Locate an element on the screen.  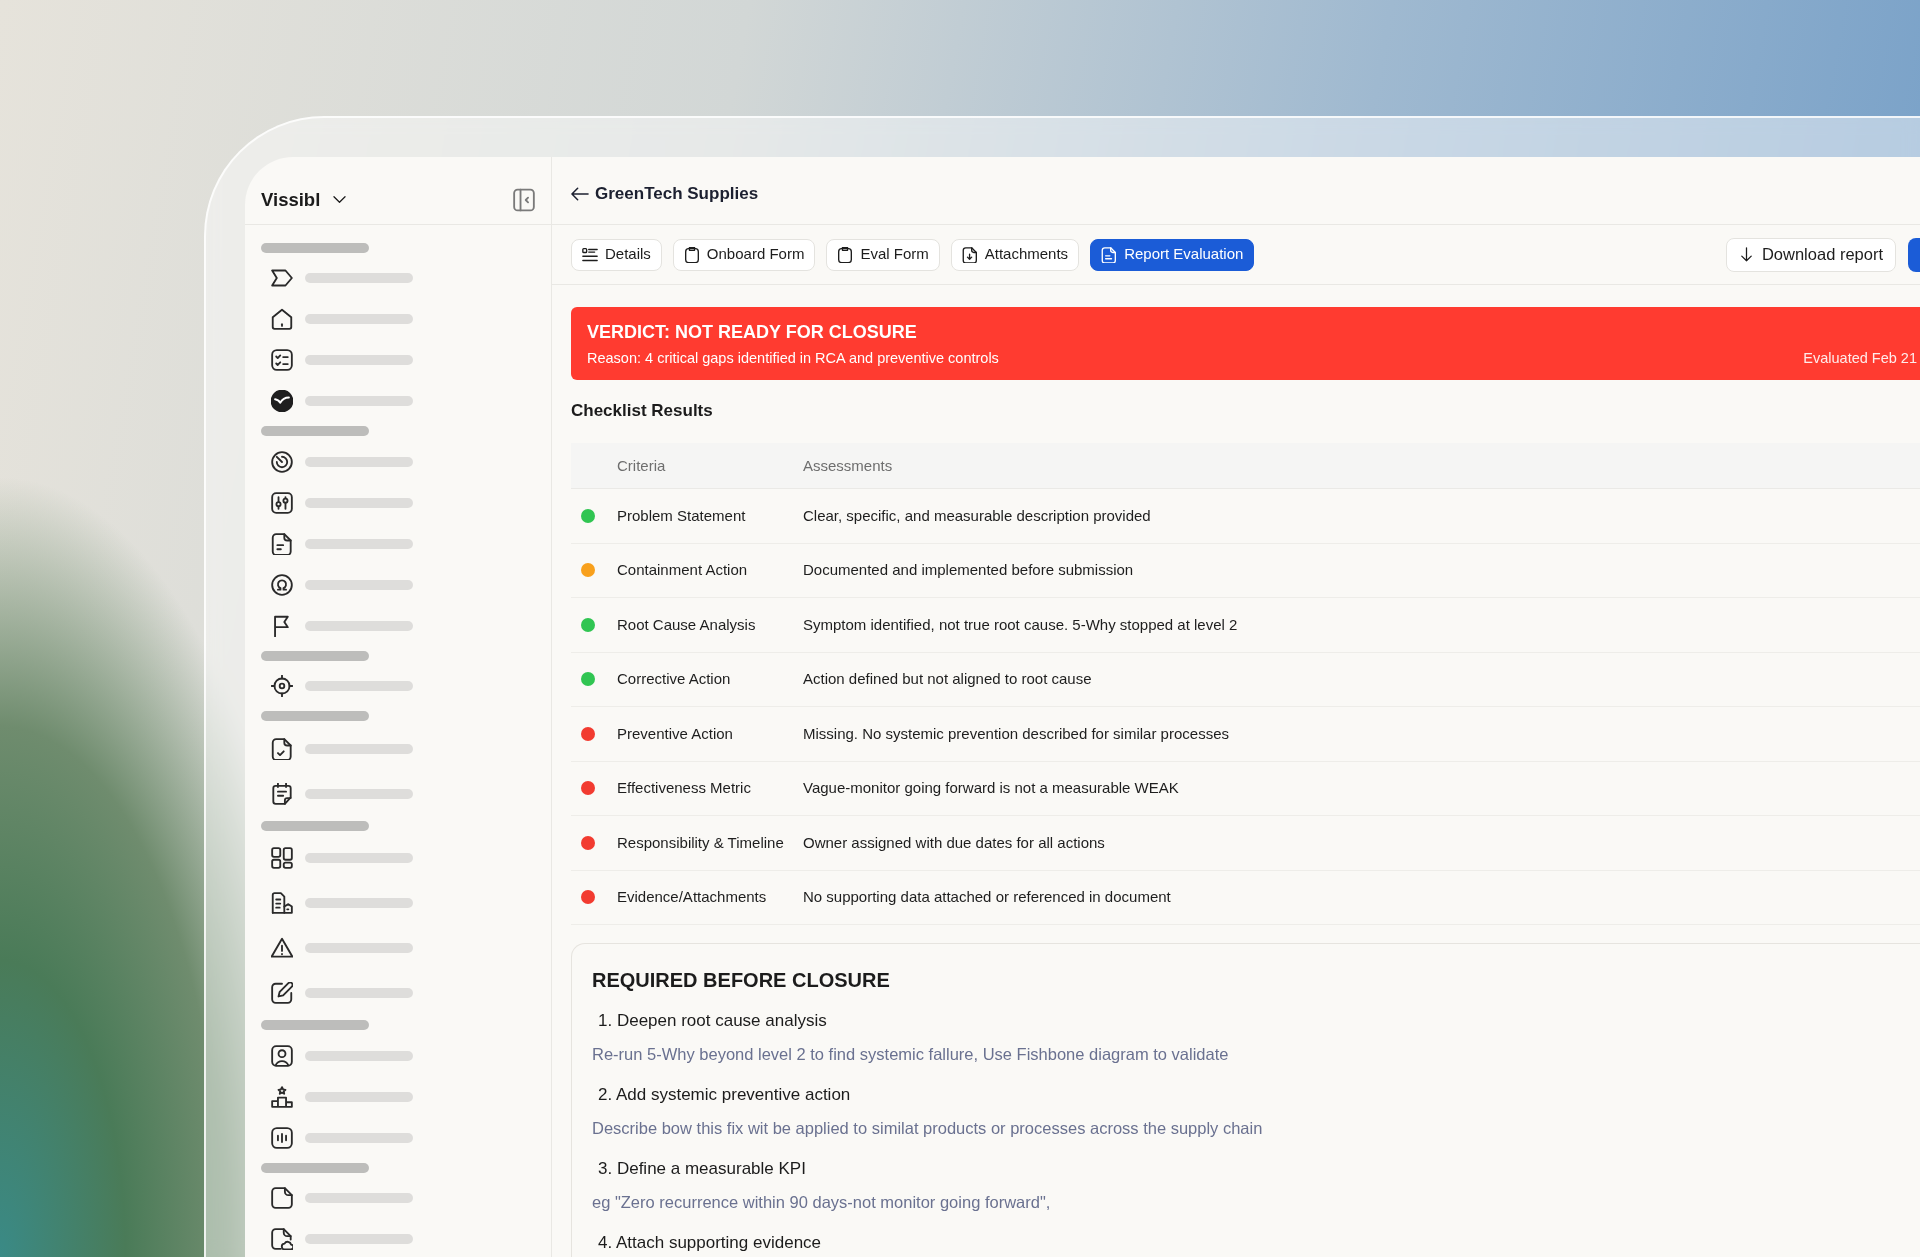
column-header: Criteria is located at coordinates (641, 465).